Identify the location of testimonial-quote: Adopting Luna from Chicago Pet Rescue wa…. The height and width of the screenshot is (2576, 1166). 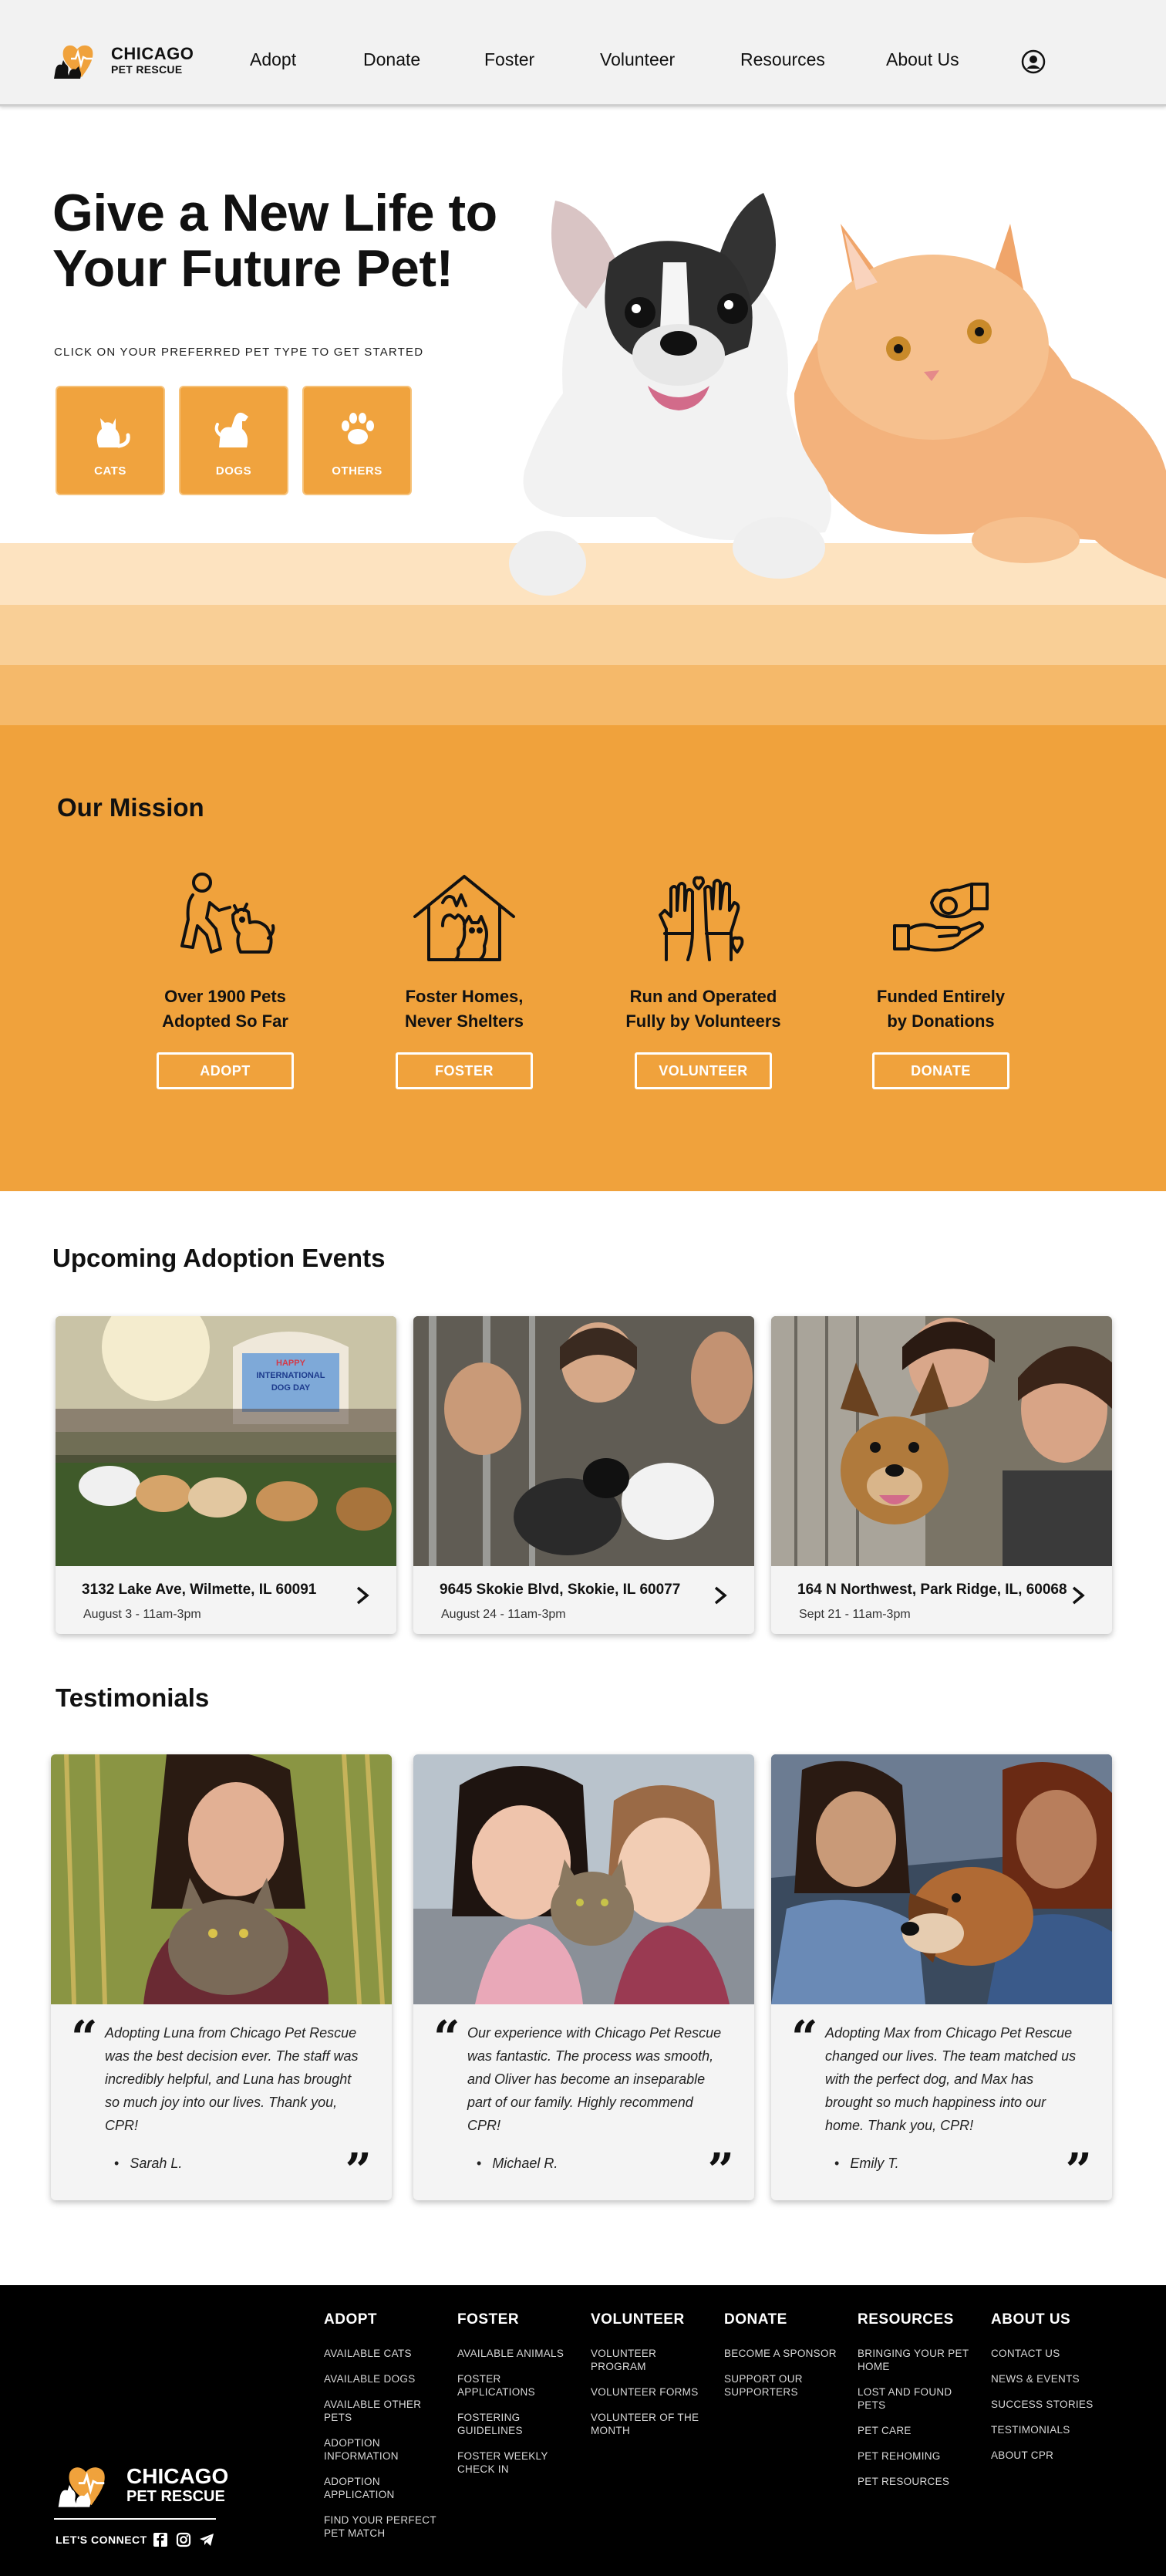
(232, 2079).